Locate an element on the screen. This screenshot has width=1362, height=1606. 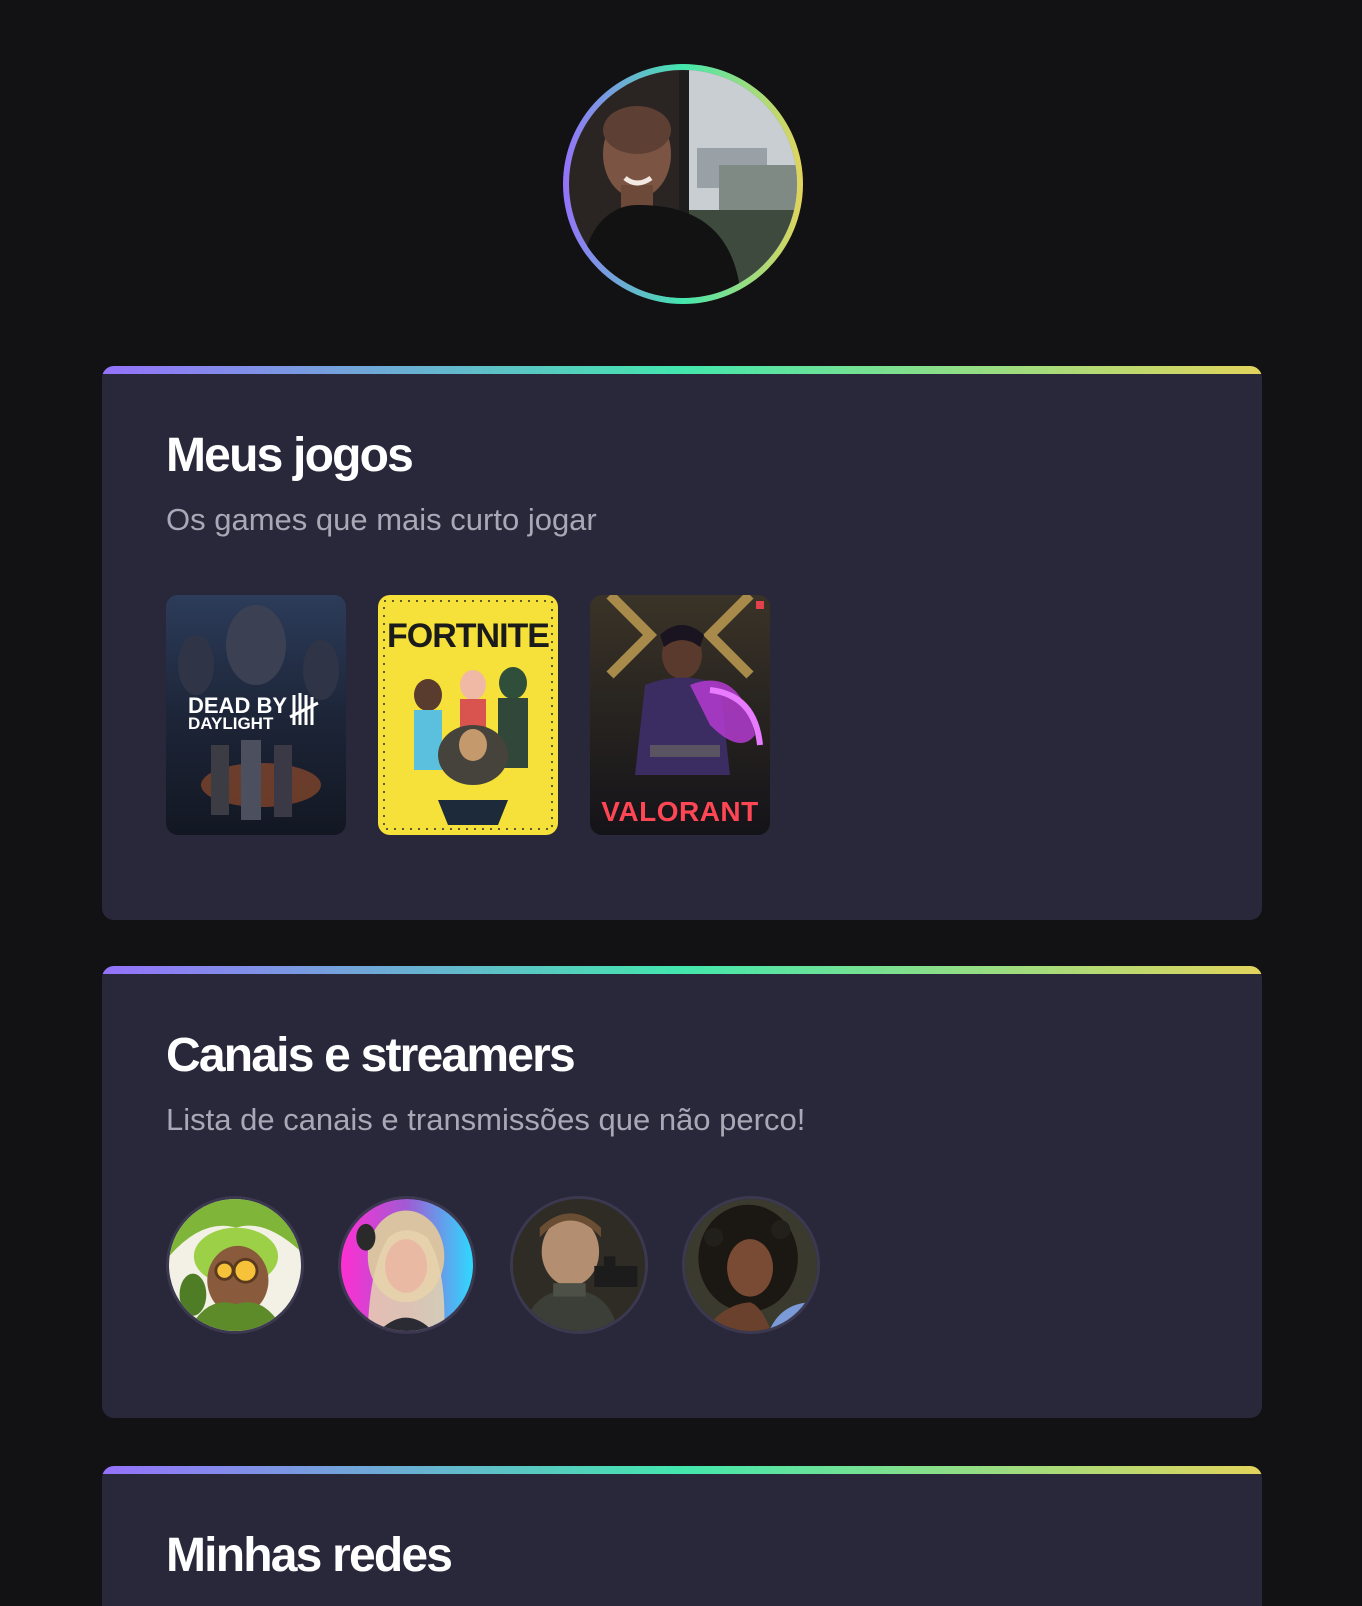
games-list: DEAD BY DAYLIGHT FORTNITE VALORANT is located at coordinates (682, 715).